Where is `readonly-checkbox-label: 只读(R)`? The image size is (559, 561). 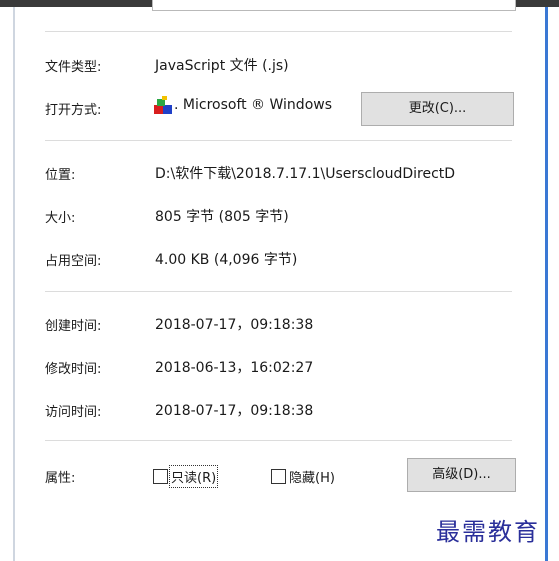
readonly-checkbox-label: 只读(R) is located at coordinates (193, 476).